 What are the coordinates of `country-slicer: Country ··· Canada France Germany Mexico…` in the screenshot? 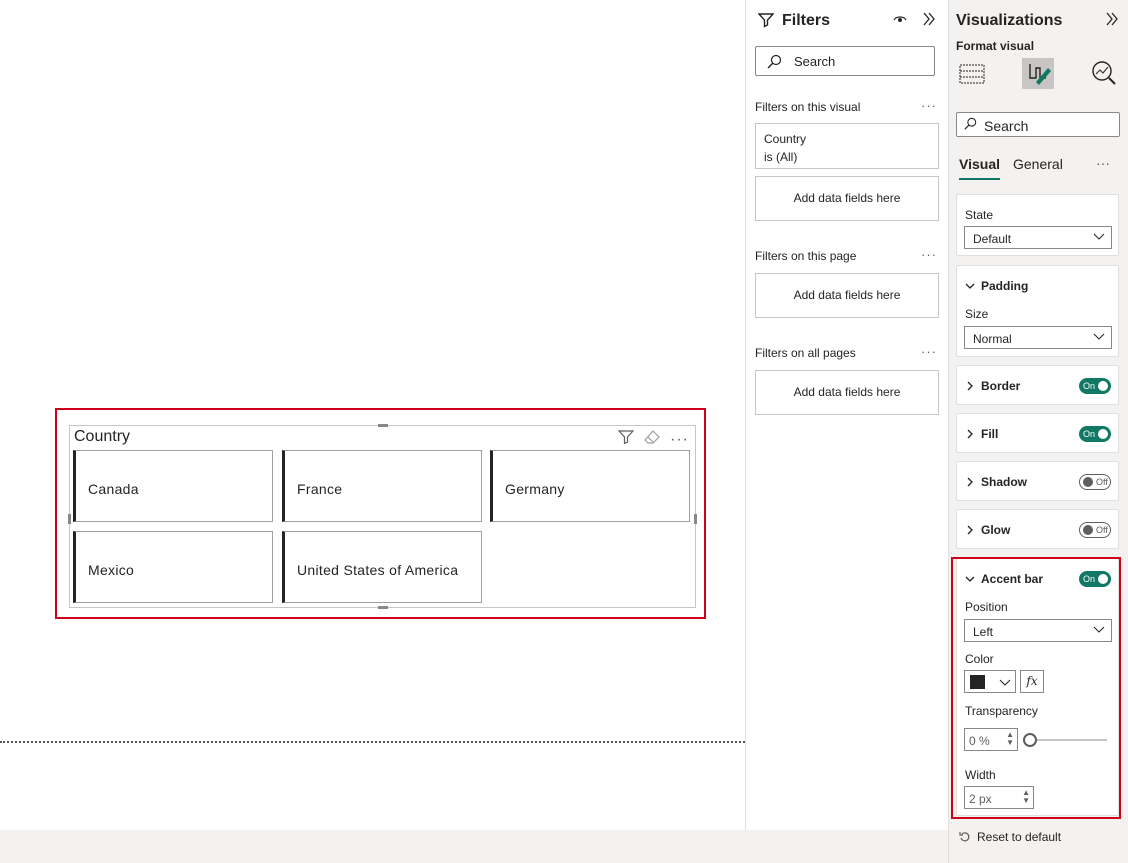 It's located at (382, 516).